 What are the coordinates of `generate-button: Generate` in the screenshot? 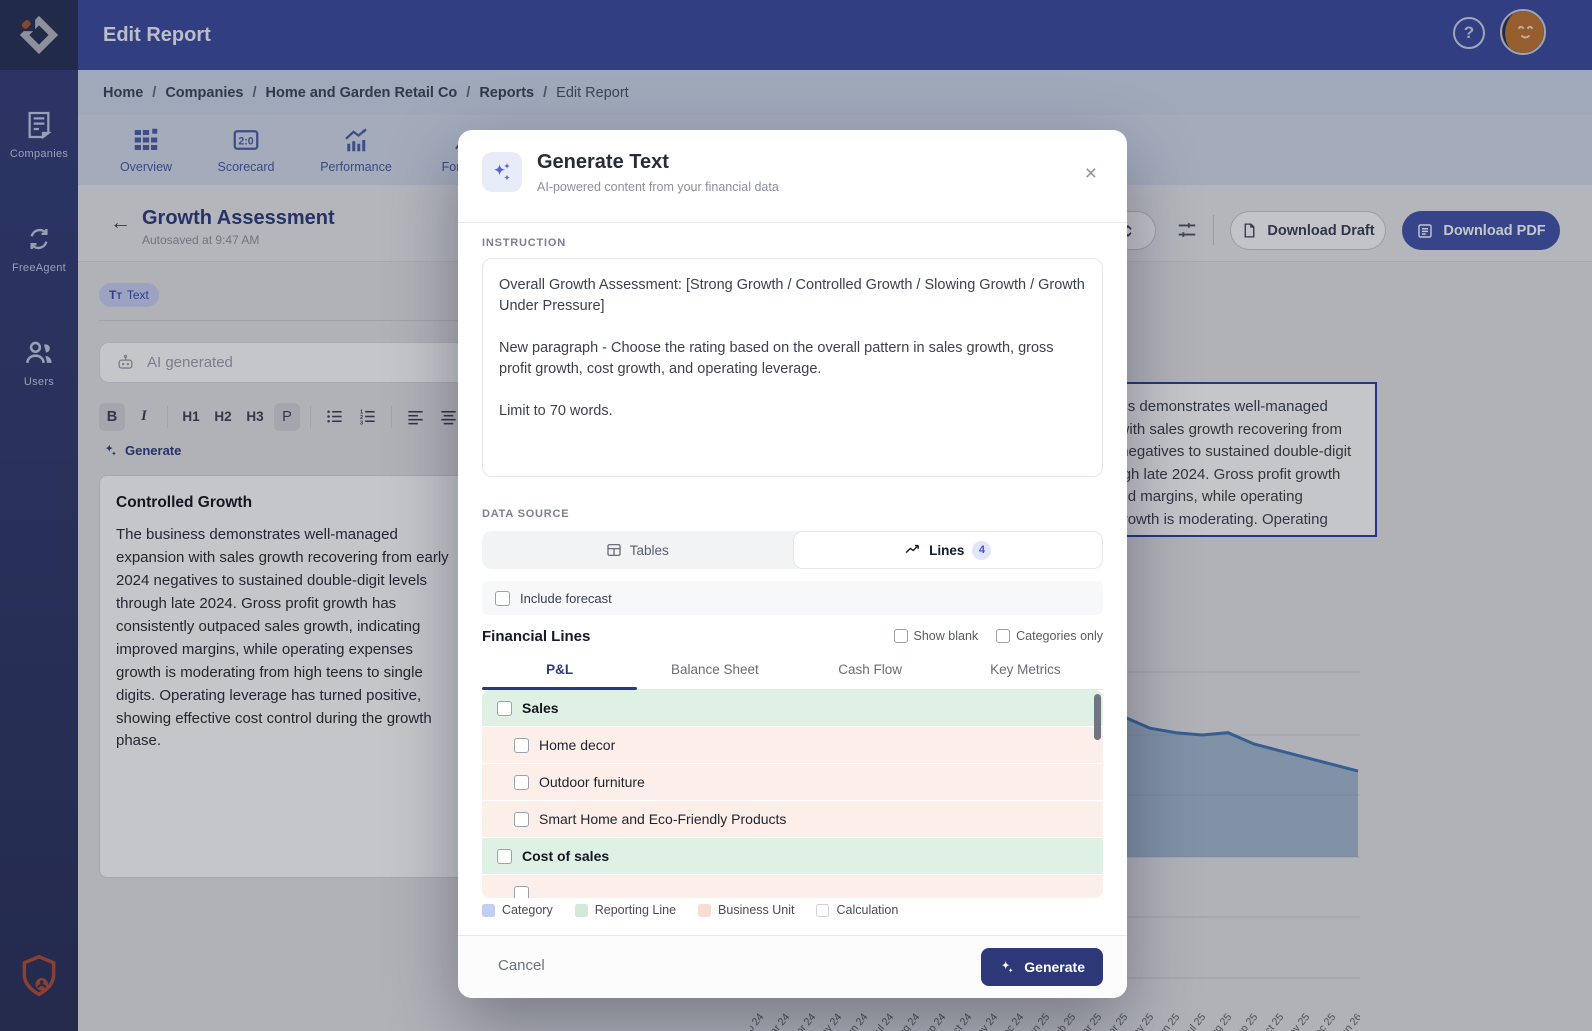 It's located at (1042, 967).